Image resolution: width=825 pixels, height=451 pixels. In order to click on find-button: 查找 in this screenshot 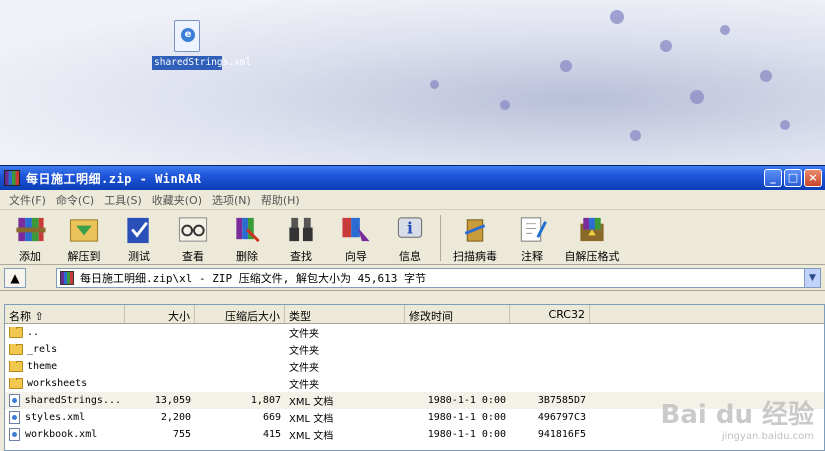, I will do `click(301, 238)`.